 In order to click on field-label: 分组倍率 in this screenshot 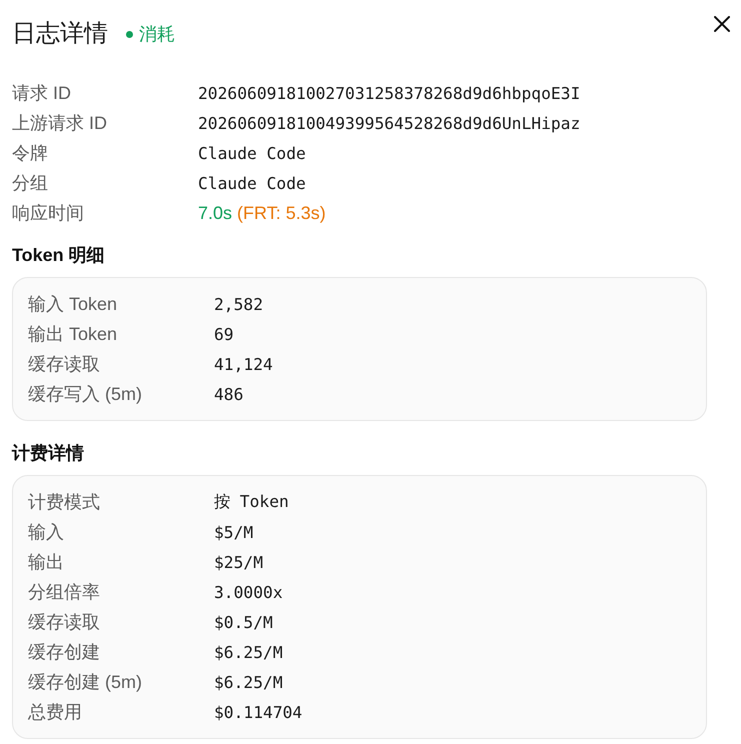, I will do `click(64, 592)`.